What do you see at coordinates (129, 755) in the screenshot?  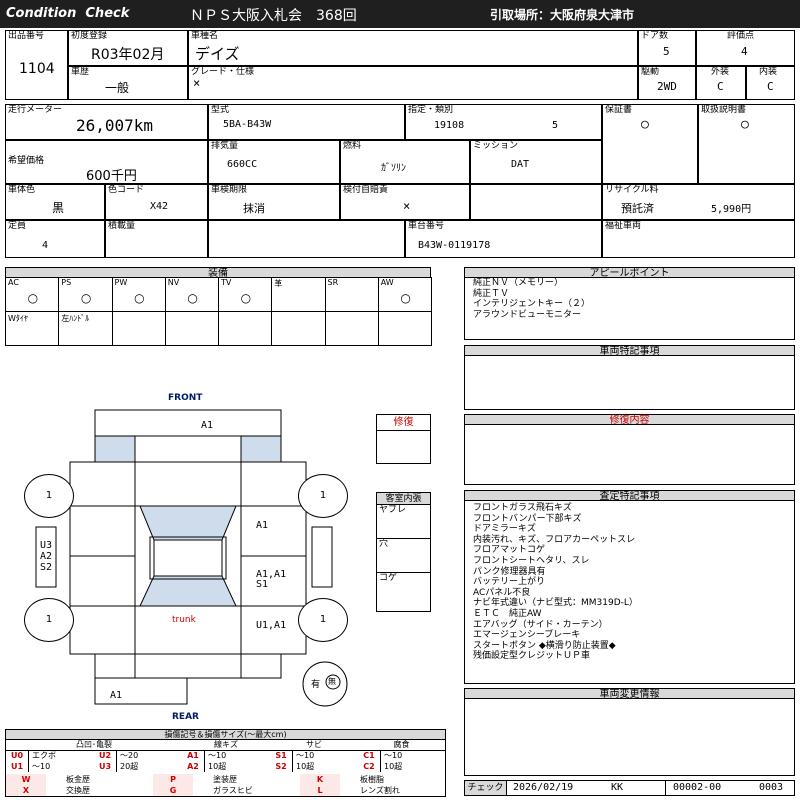 I see `legend-text: ～20` at bounding box center [129, 755].